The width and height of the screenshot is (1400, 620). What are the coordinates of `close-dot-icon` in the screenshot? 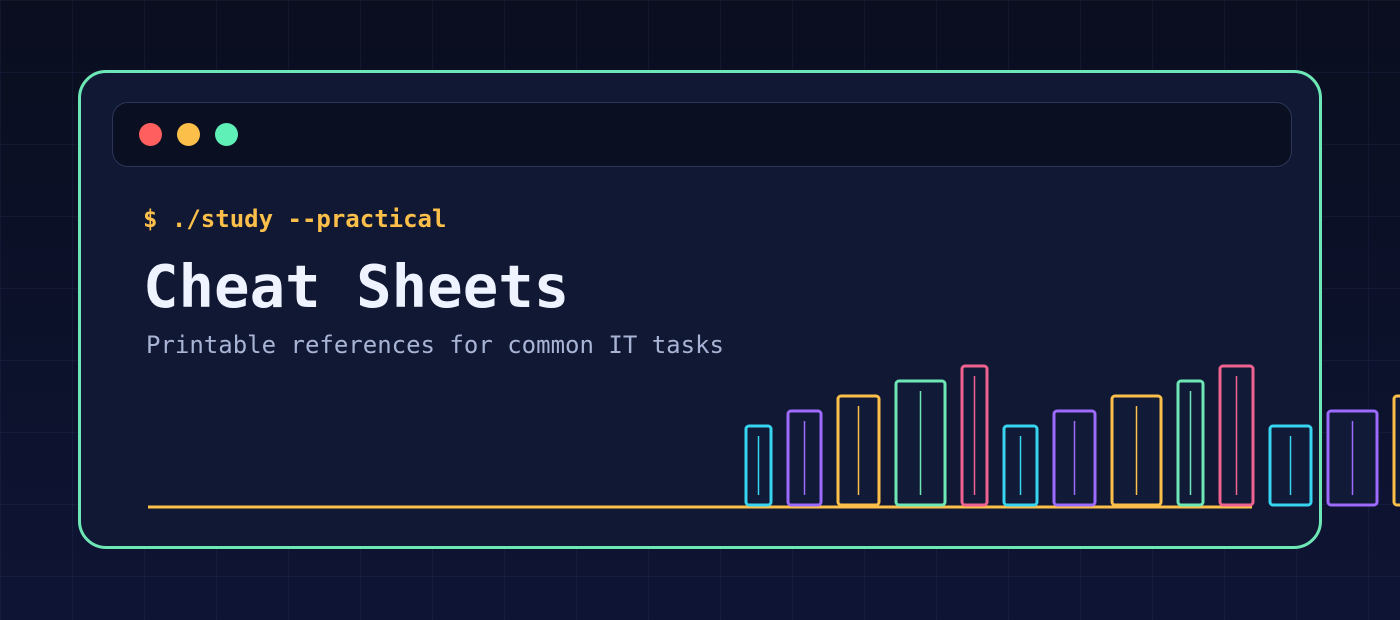 It's located at (150, 134).